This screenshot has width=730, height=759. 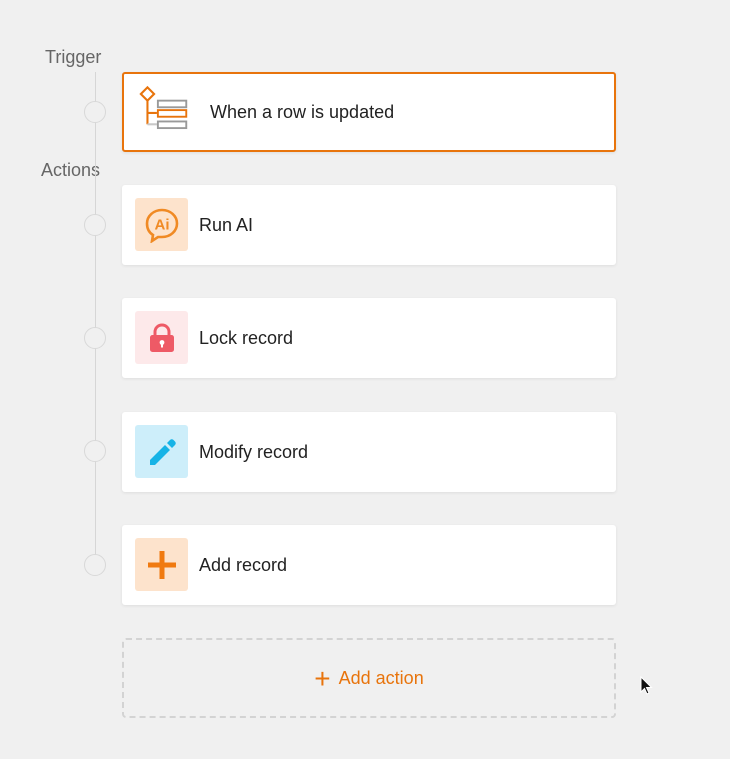 What do you see at coordinates (254, 452) in the screenshot?
I see `action-label: Modify record` at bounding box center [254, 452].